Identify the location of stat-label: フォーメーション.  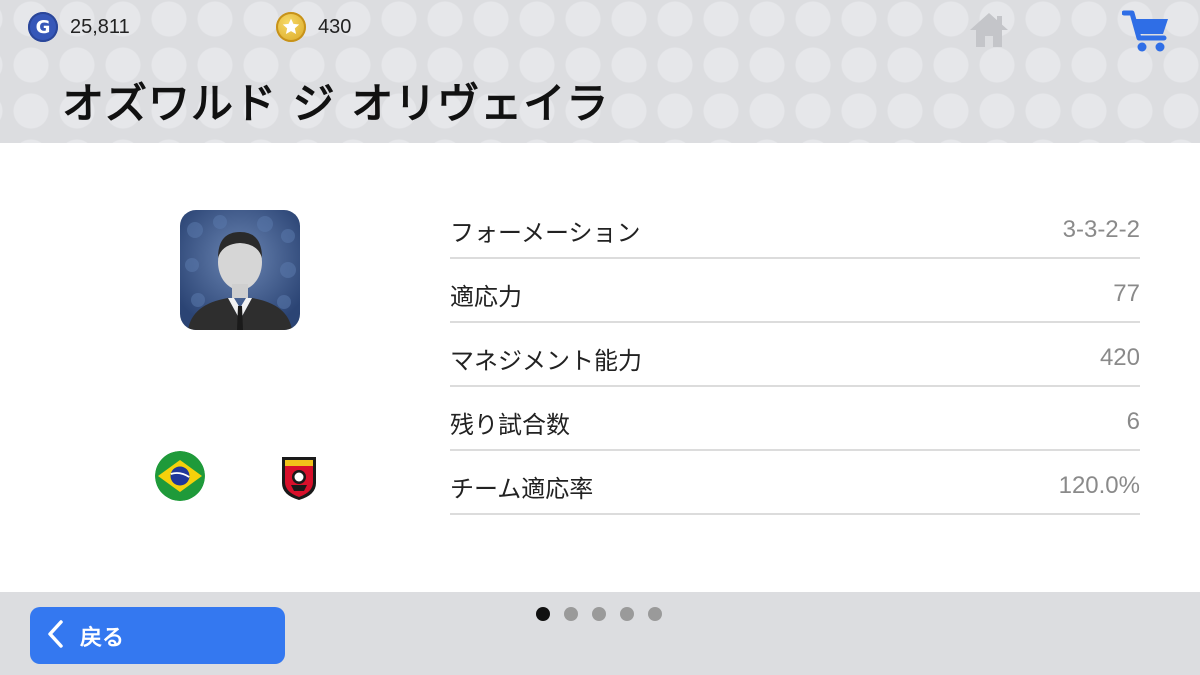
(545, 232).